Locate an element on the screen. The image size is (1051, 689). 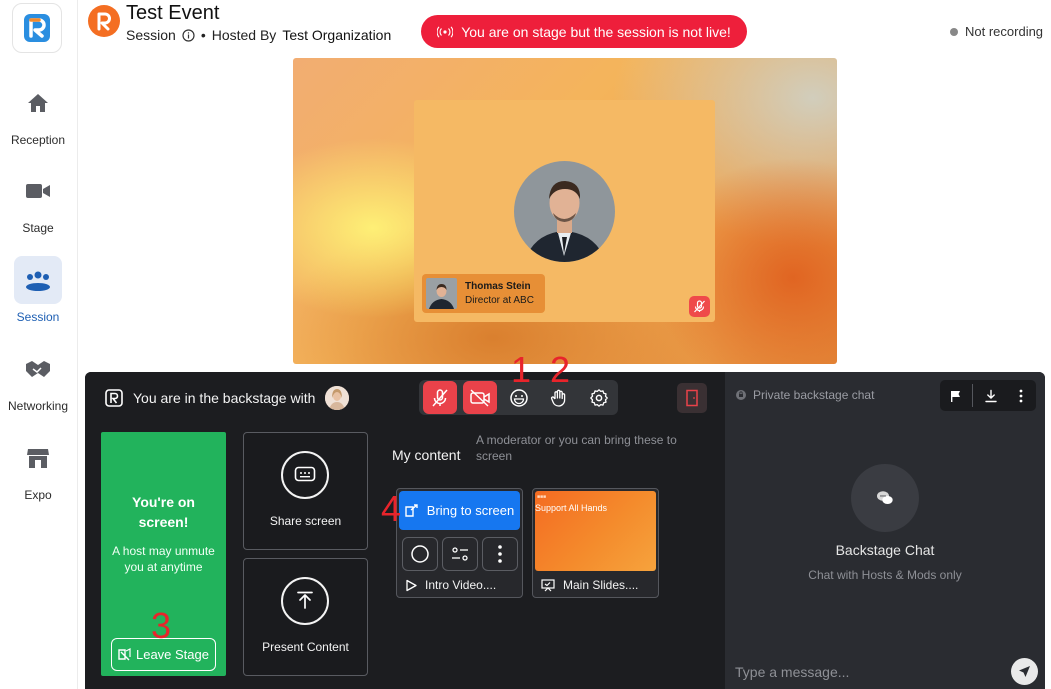
send-icon is located at coordinates (1024, 671).